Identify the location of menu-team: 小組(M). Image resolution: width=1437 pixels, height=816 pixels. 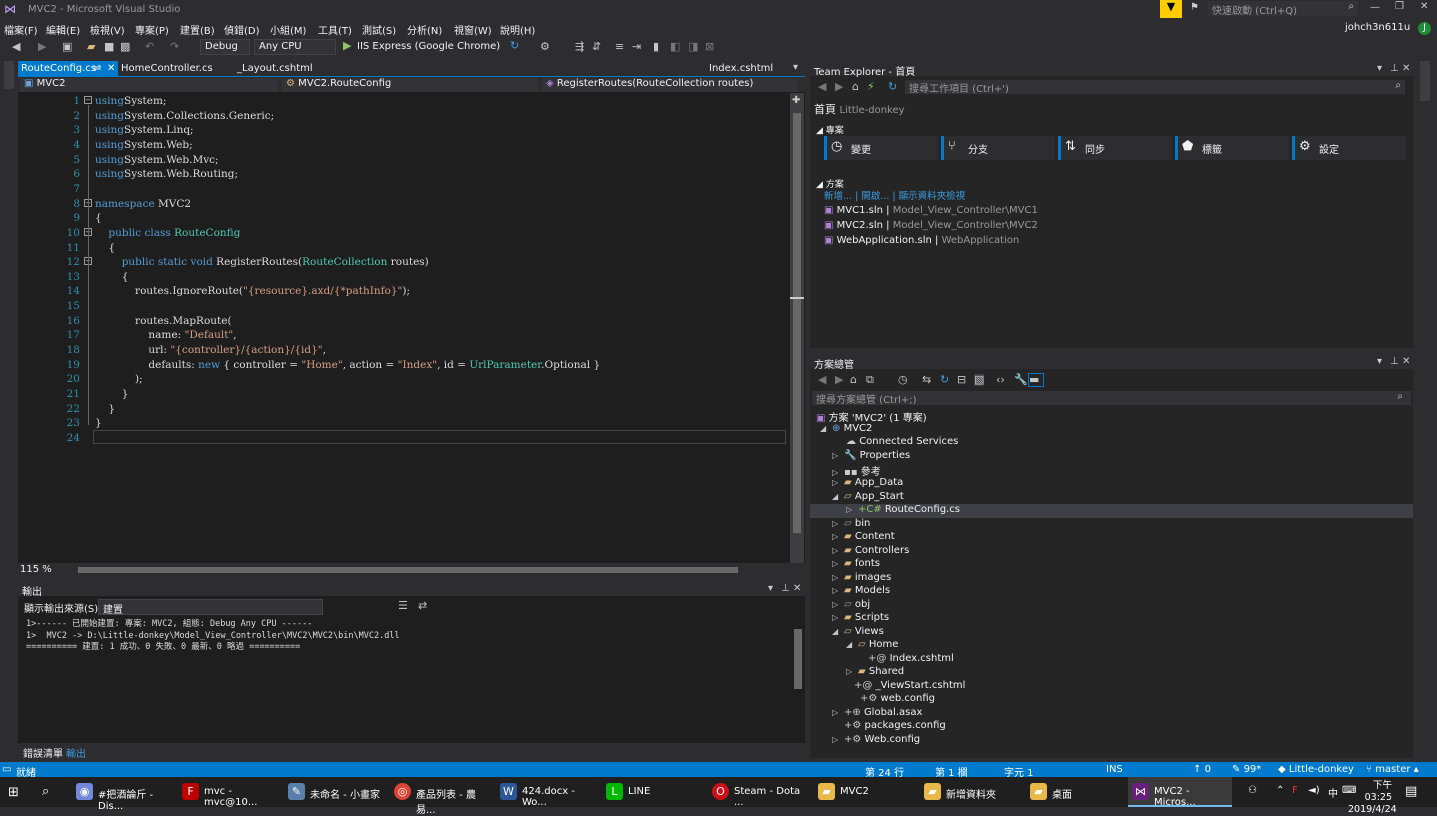
(288, 29).